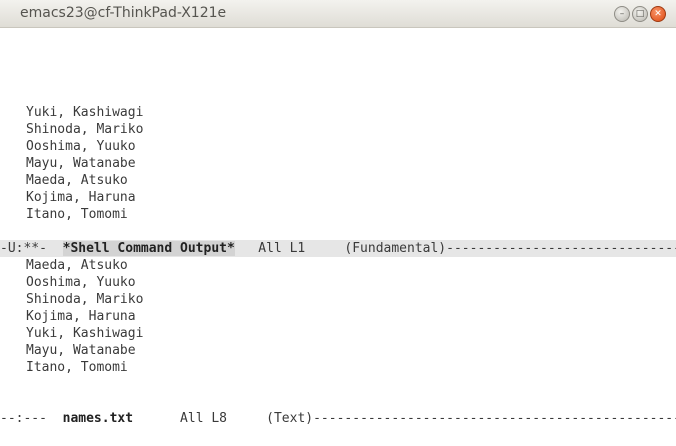 The height and width of the screenshot is (446, 676). Describe the element at coordinates (395, 248) in the screenshot. I see `mode-line-major-mode: (Fundamental)` at that location.